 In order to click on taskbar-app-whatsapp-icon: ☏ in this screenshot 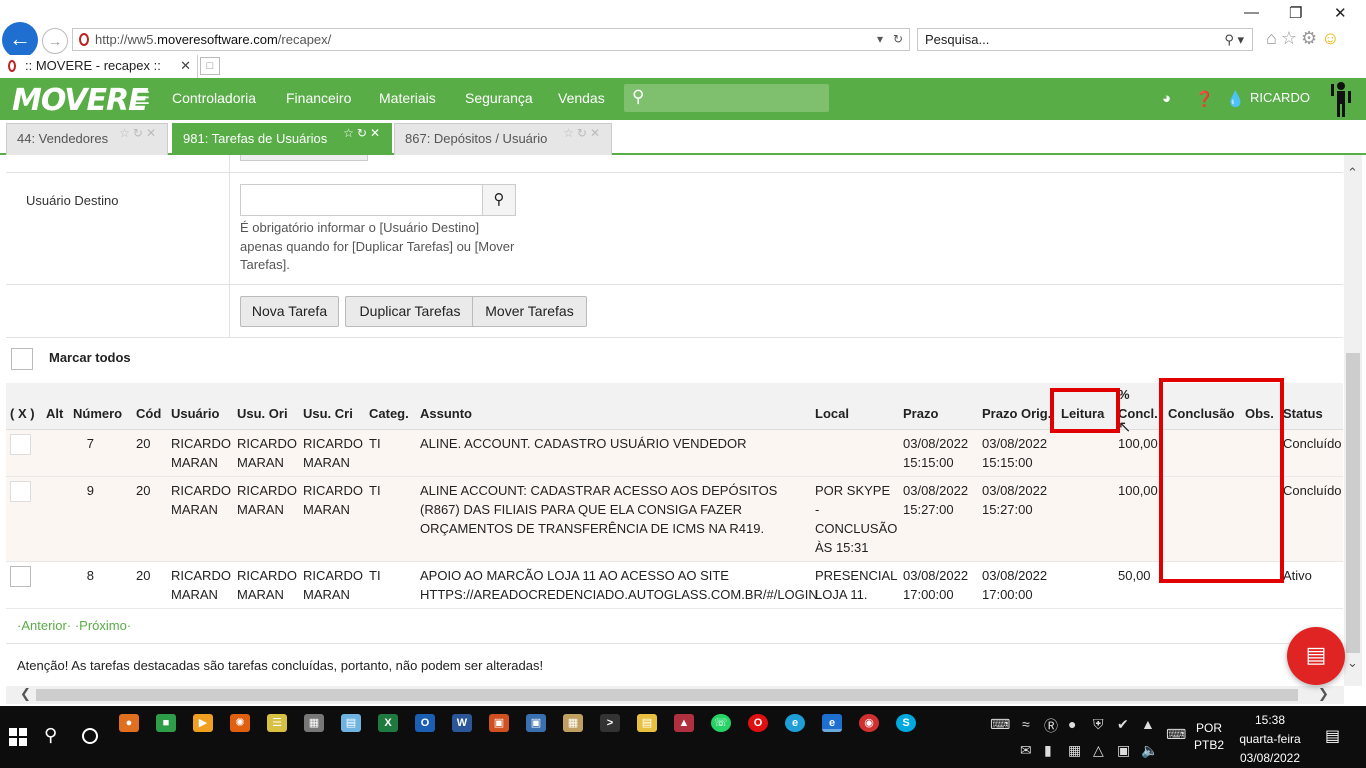, I will do `click(721, 723)`.